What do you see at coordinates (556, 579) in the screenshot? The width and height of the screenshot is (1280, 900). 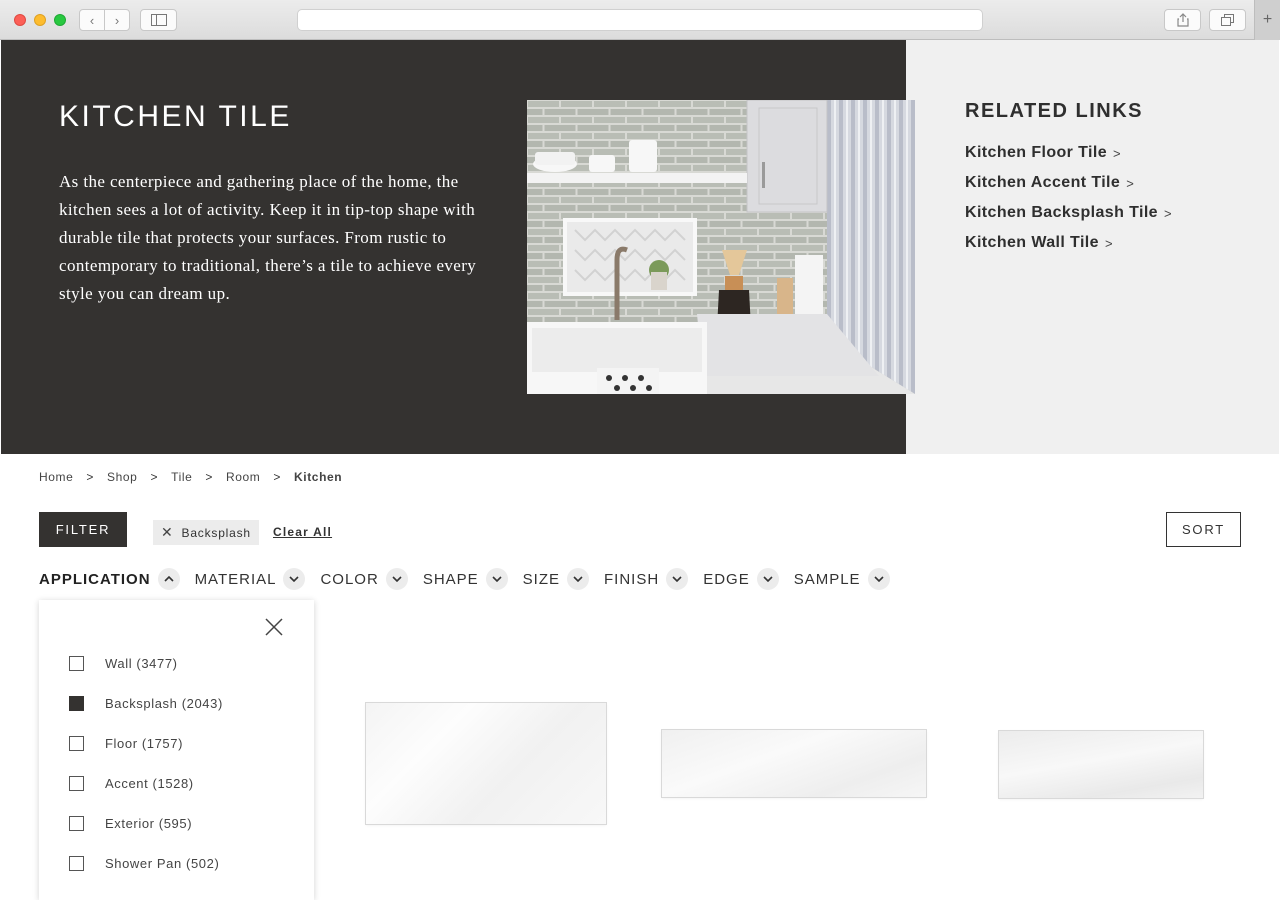 I see `facet-size: SIZE` at bounding box center [556, 579].